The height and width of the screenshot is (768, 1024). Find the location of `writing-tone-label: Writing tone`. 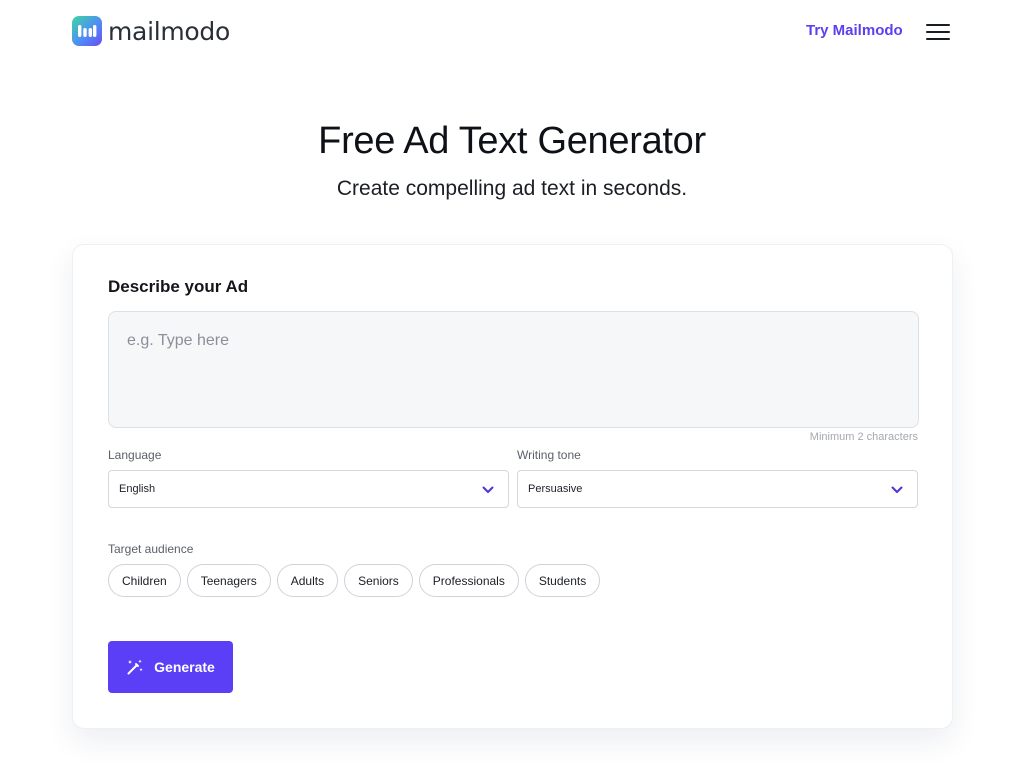

writing-tone-label: Writing tone is located at coordinates (549, 455).